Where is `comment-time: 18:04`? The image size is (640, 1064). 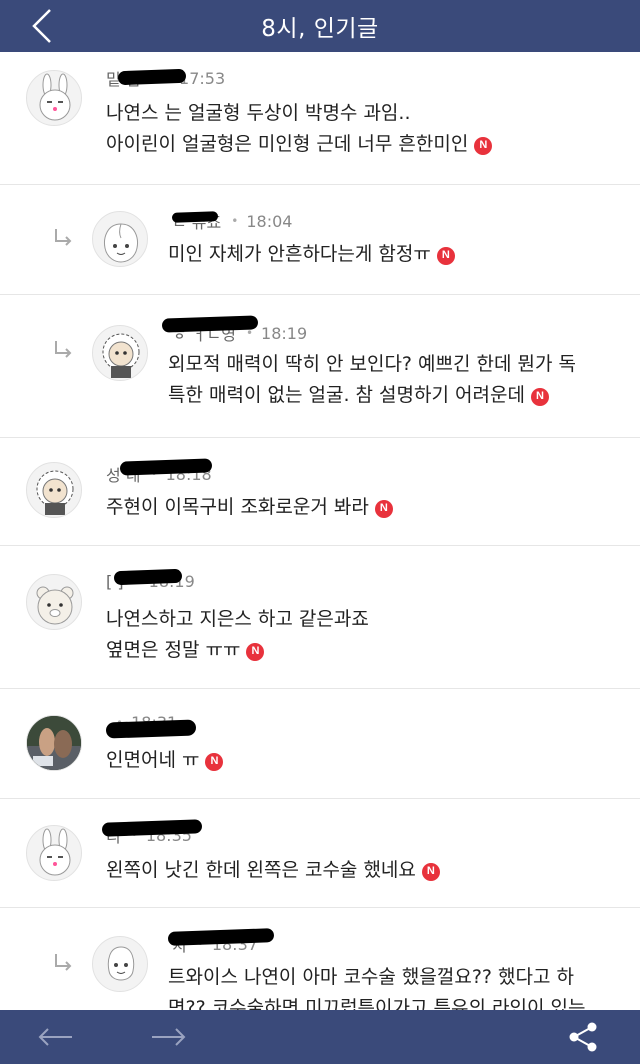
comment-time: 18:04 is located at coordinates (269, 221).